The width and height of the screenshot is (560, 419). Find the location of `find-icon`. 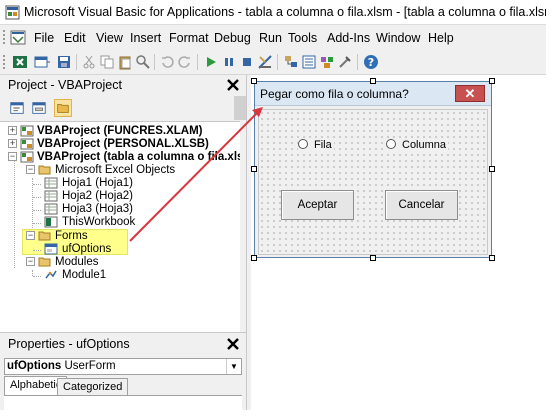

find-icon is located at coordinates (143, 62).